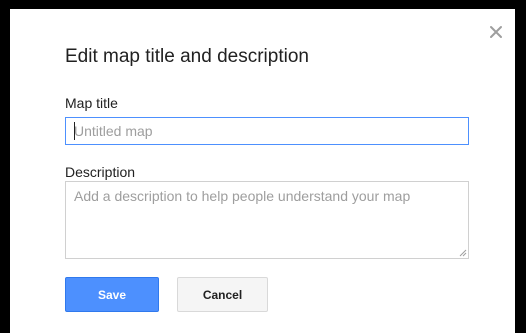  I want to click on close-icon, so click(496, 32).